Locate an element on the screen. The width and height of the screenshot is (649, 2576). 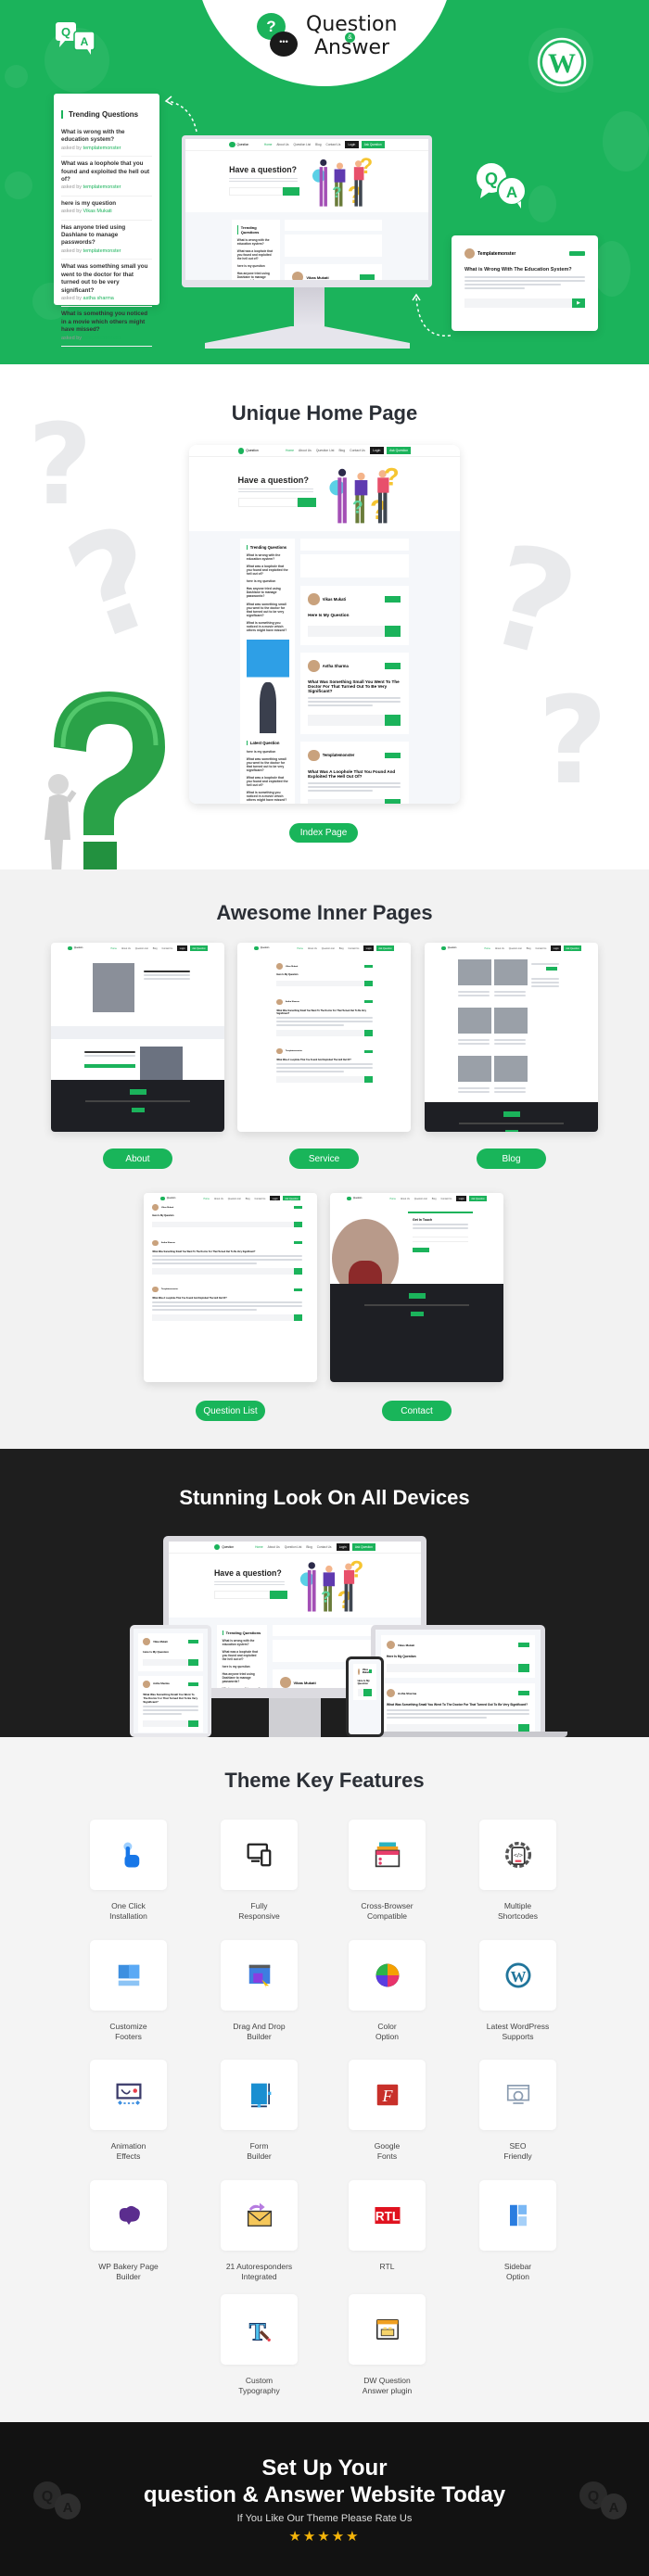
index-page-button: Index Page is located at coordinates (324, 833).